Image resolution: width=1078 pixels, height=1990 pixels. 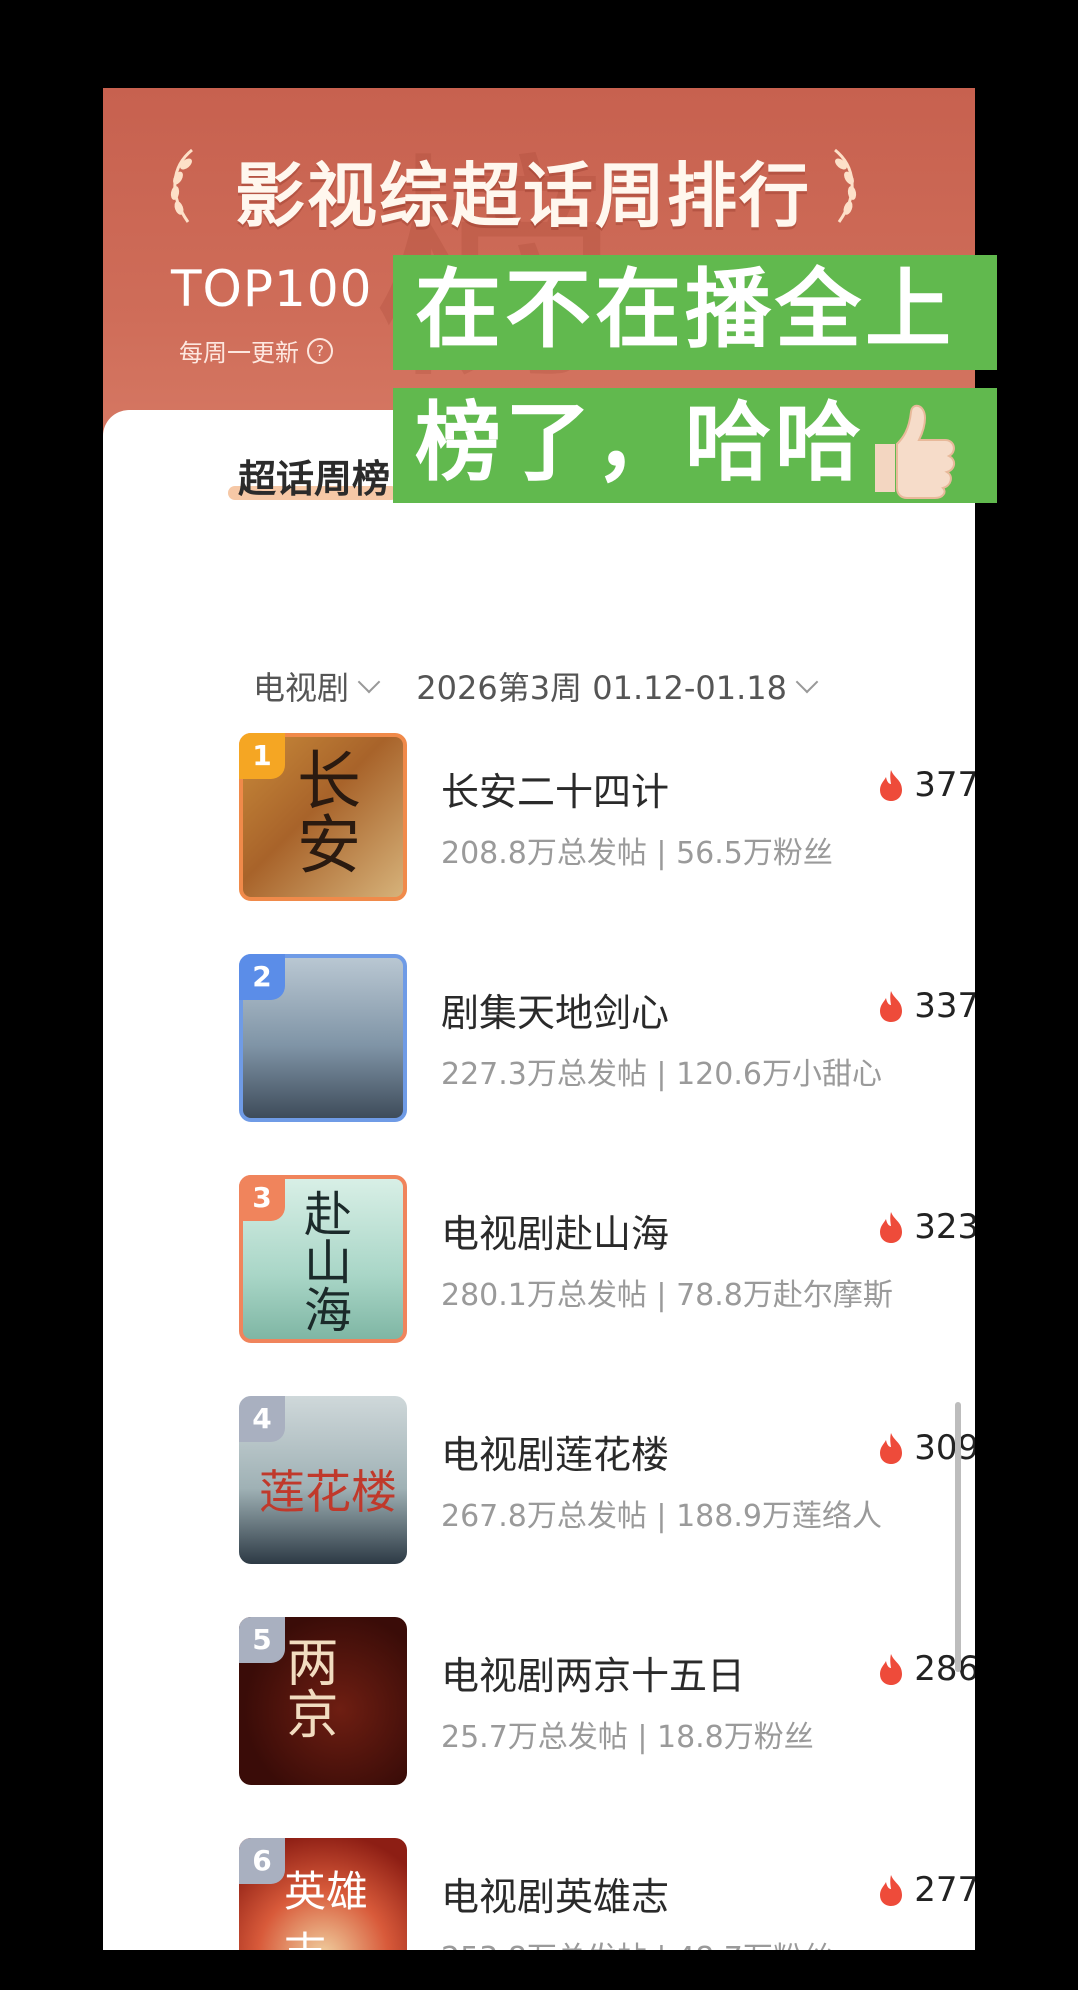 I want to click on heat-score: 337641, so click(x=925, y=1006).